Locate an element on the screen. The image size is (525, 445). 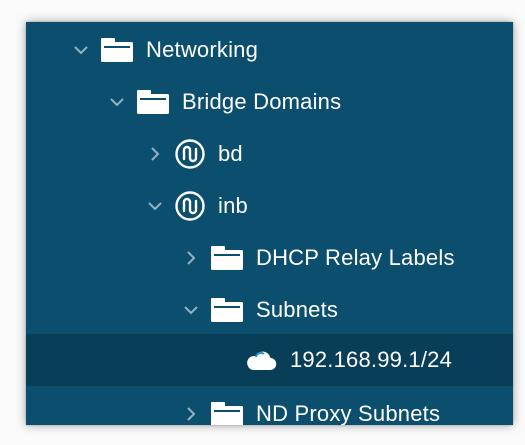
tree-item-label: 192.168.99.1/24 is located at coordinates (371, 359).